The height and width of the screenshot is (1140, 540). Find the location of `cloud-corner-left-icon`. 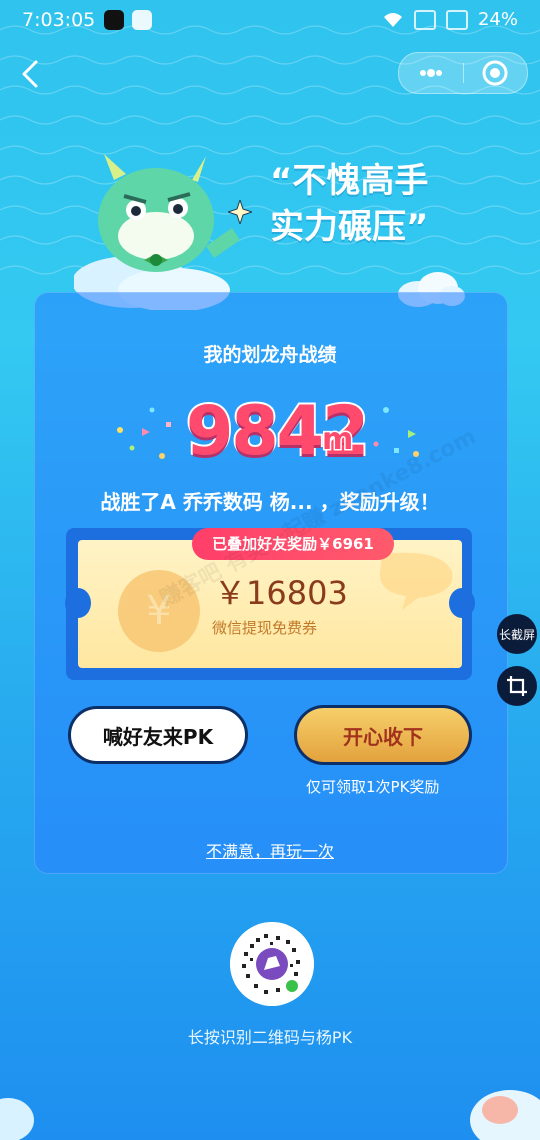

cloud-corner-left-icon is located at coordinates (17, 1119).